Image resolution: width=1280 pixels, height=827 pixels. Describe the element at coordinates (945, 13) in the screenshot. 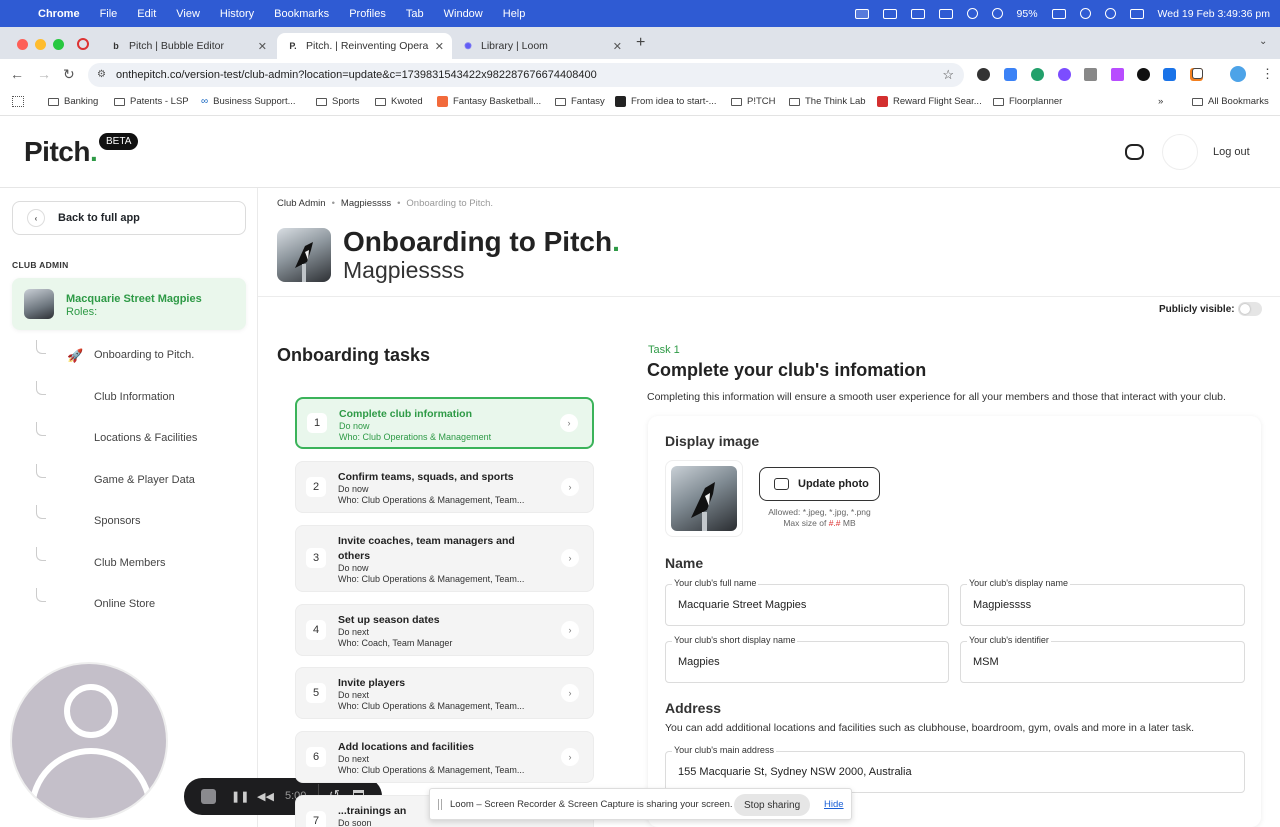

I see `window-icon` at that location.